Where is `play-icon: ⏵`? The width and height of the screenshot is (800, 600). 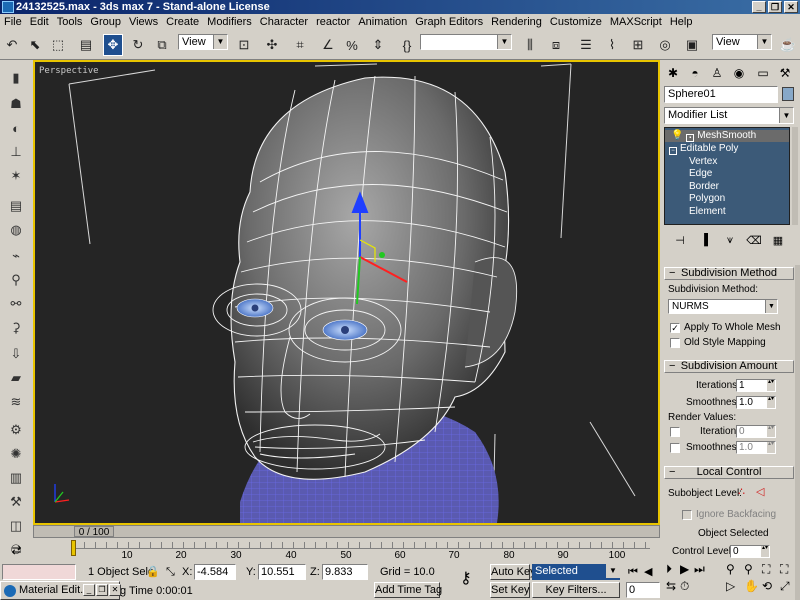
play-icon: ⏵ is located at coordinates (669, 569).